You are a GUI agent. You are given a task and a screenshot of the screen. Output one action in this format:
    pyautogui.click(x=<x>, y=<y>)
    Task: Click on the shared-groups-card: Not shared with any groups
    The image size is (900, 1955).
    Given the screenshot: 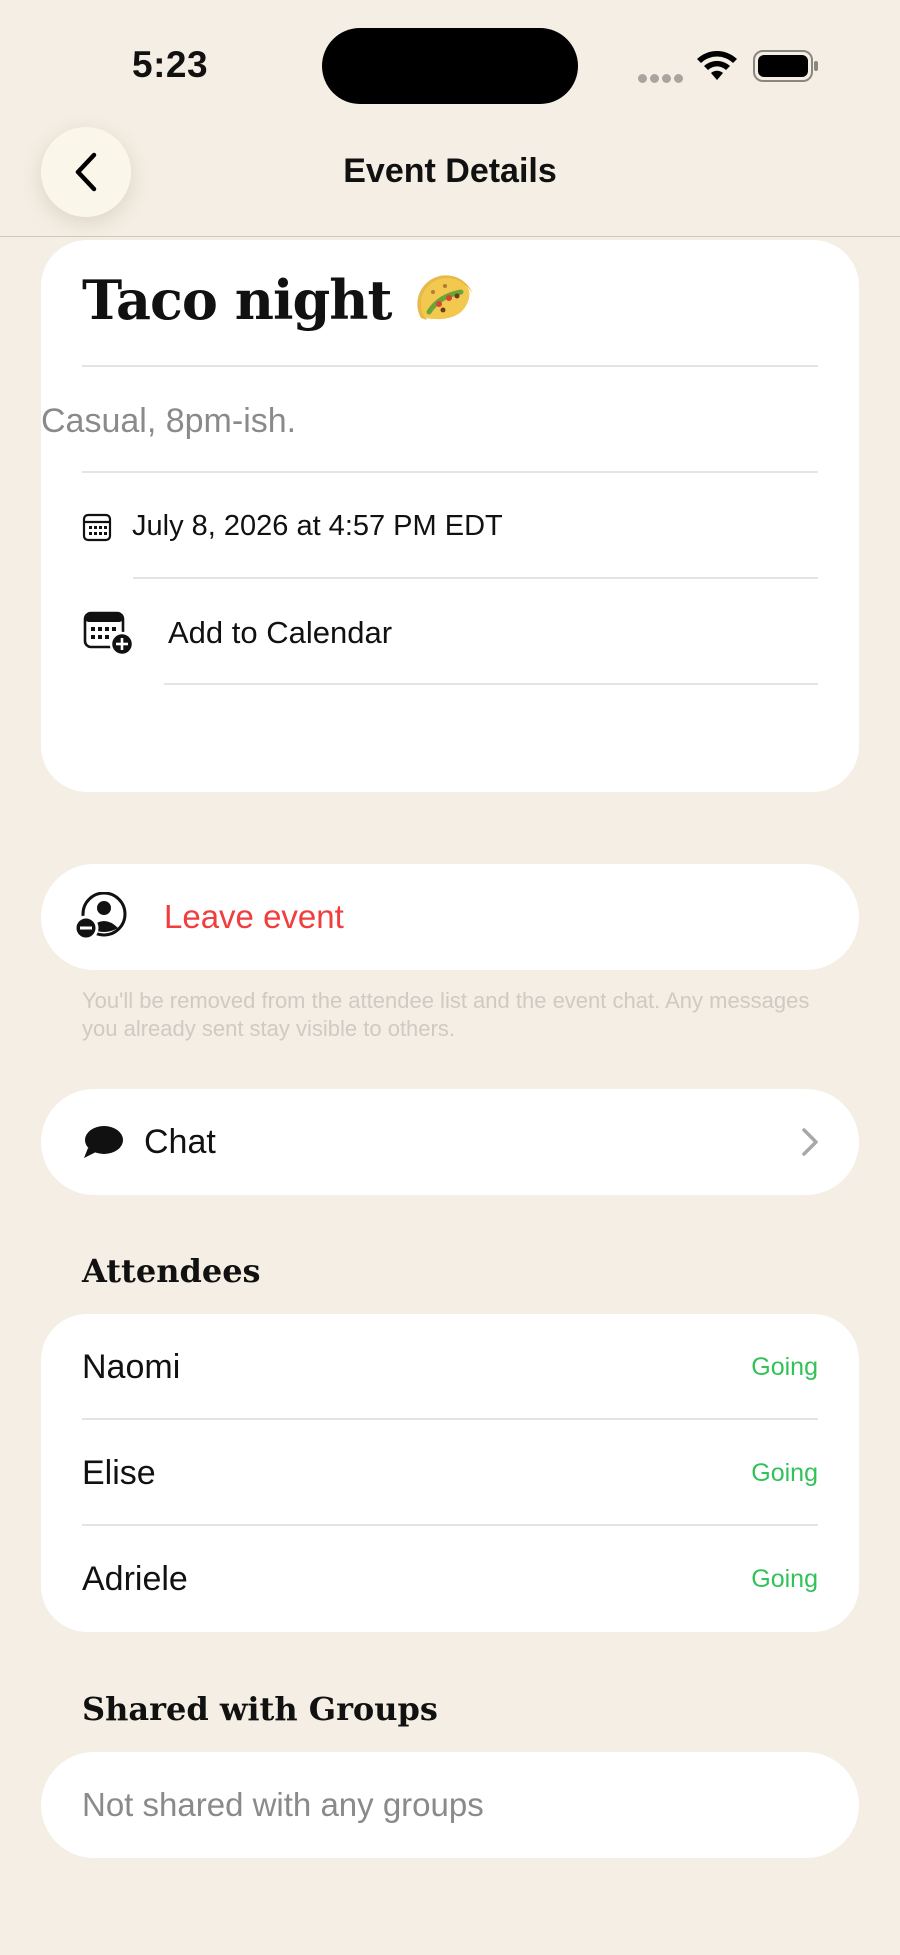 What is the action you would take?
    pyautogui.click(x=450, y=1805)
    